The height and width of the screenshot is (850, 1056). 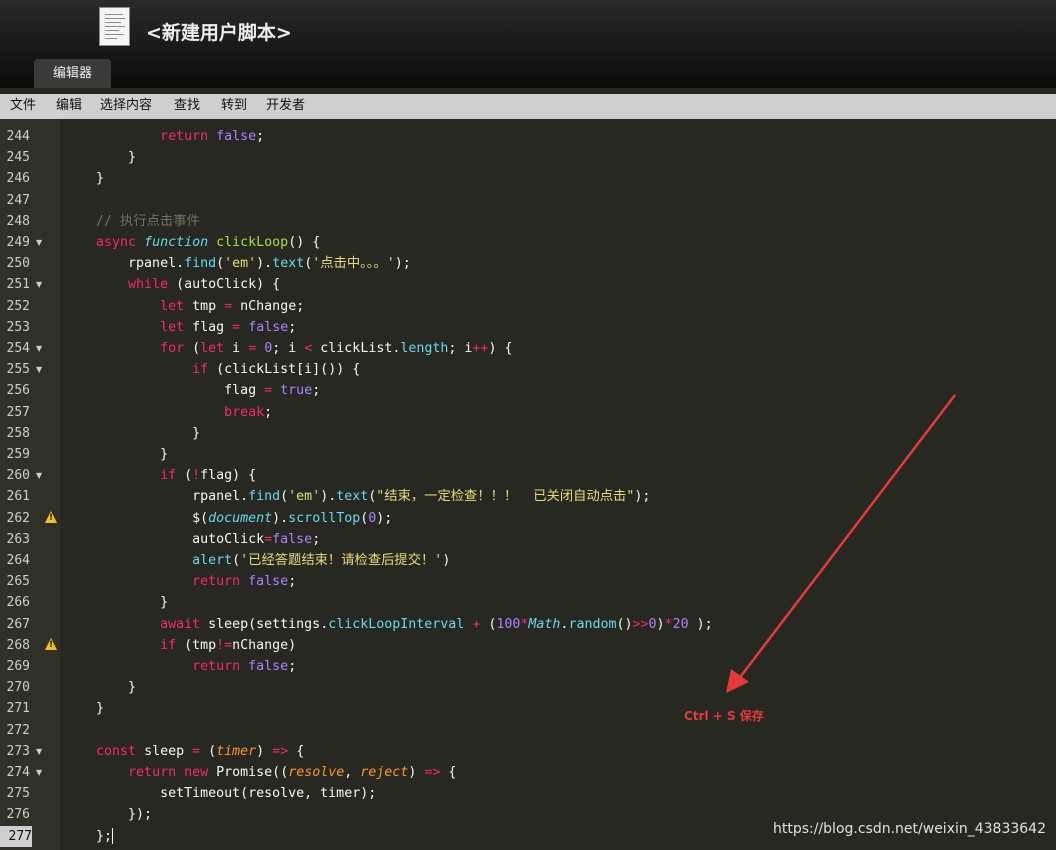 I want to click on annotation-arrow, so click(x=841, y=543).